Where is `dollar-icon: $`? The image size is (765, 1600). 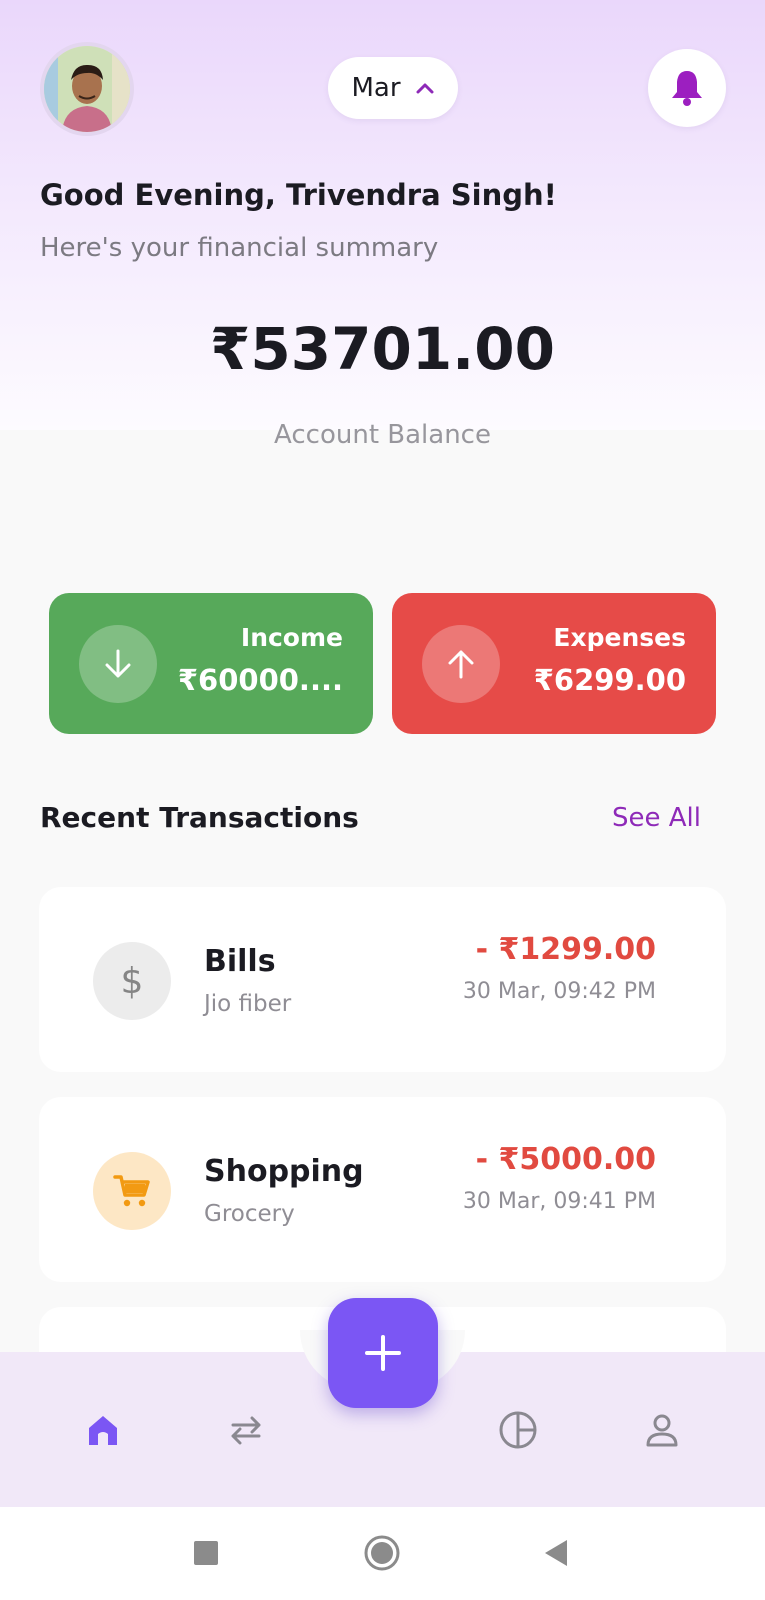 dollar-icon: $ is located at coordinates (132, 981).